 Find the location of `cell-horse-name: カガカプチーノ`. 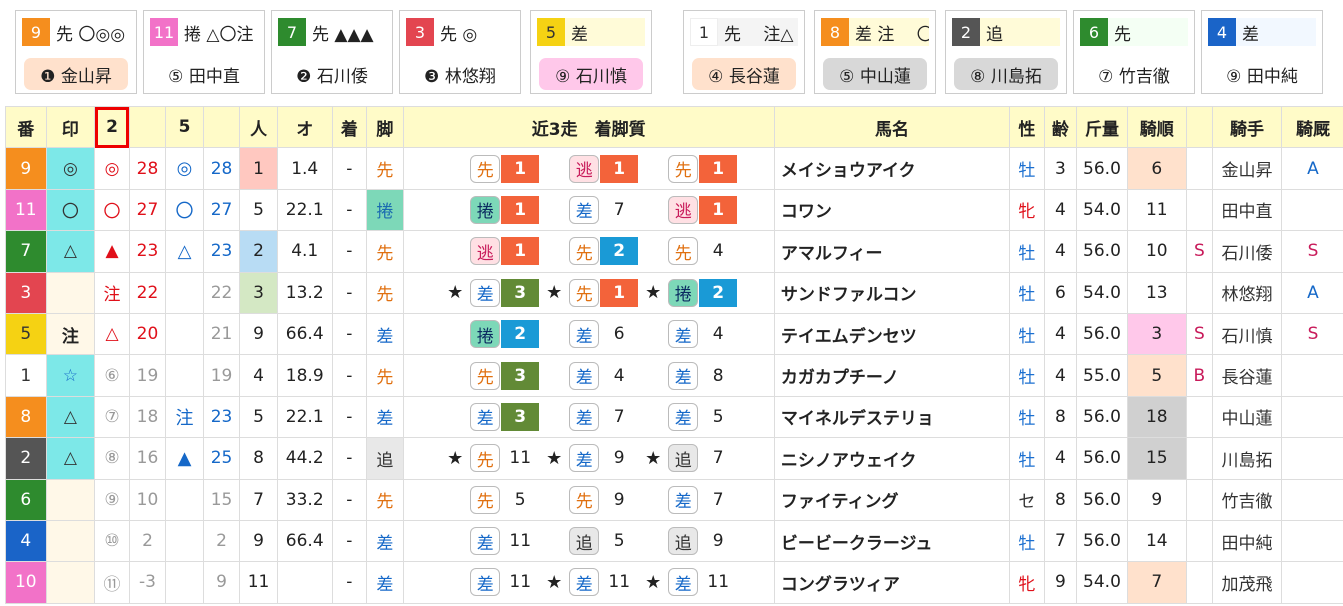

cell-horse-name: カガカプチーノ is located at coordinates (892, 375).